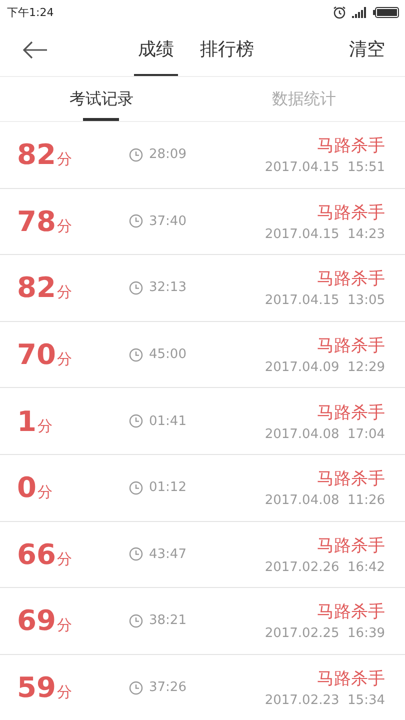 Image resolution: width=405 pixels, height=720 pixels. I want to click on alarm-icon, so click(339, 12).